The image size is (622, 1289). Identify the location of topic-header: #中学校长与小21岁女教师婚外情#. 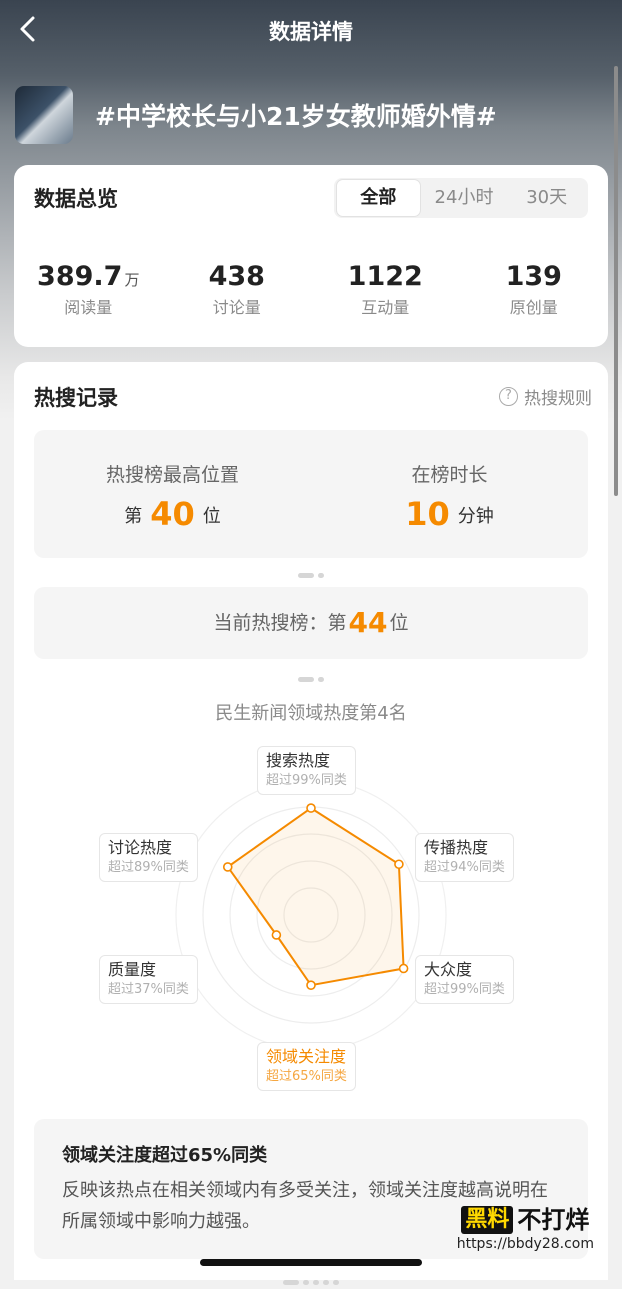
(308, 115).